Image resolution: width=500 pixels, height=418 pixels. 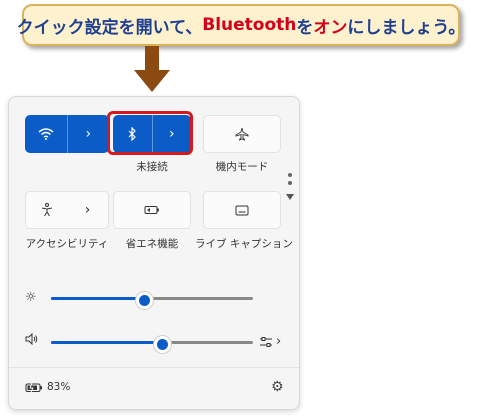 I want to click on brightness-slider-fill, so click(x=97, y=298).